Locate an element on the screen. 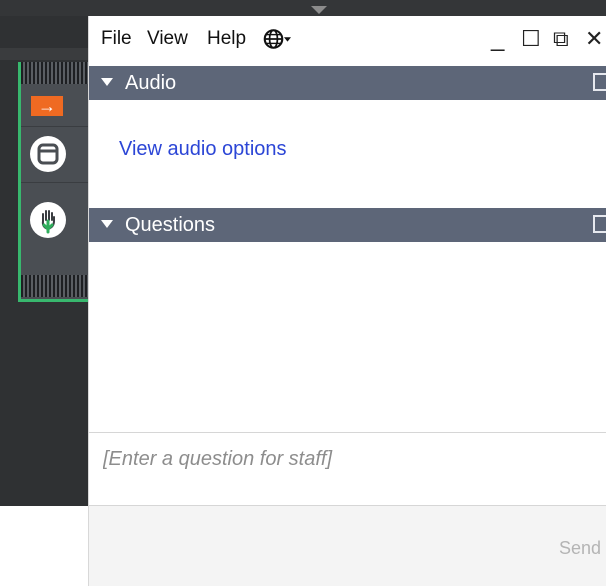 This screenshot has height=586, width=606. raise-hand-button is located at coordinates (48, 220).